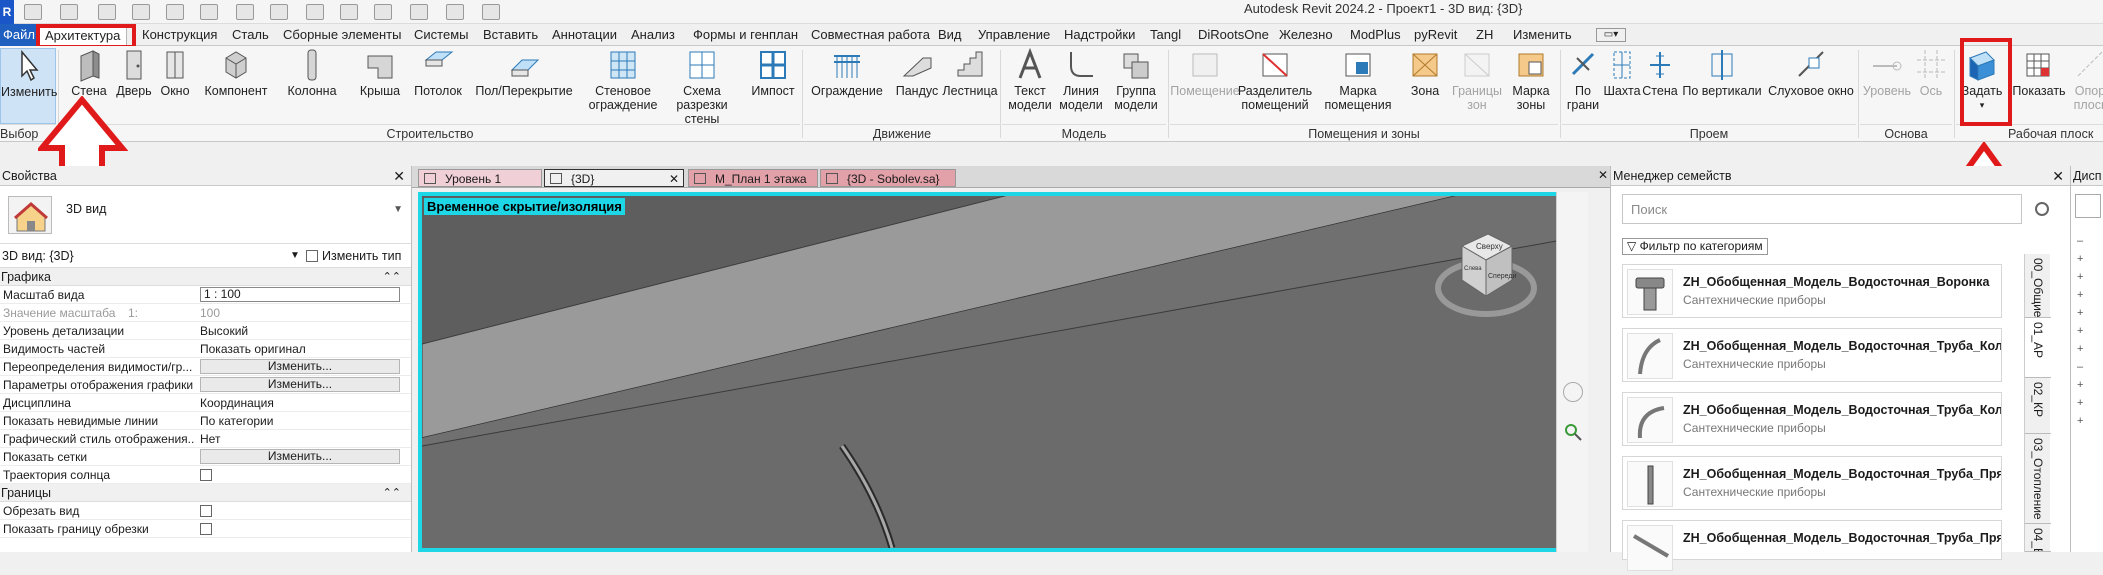  Describe the element at coordinates (1811, 86) in the screenshot. I see `dormer-button: Слуховое окно` at that location.